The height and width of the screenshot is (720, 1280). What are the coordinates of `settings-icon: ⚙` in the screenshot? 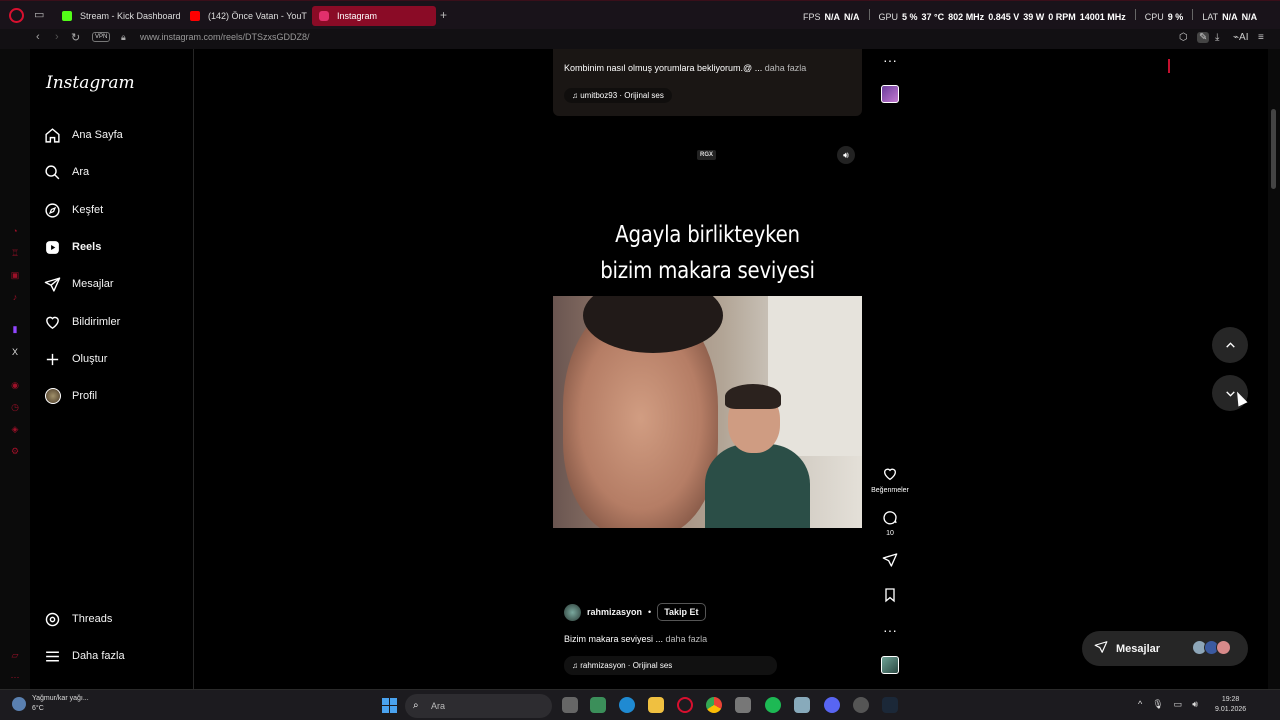 It's located at (15, 451).